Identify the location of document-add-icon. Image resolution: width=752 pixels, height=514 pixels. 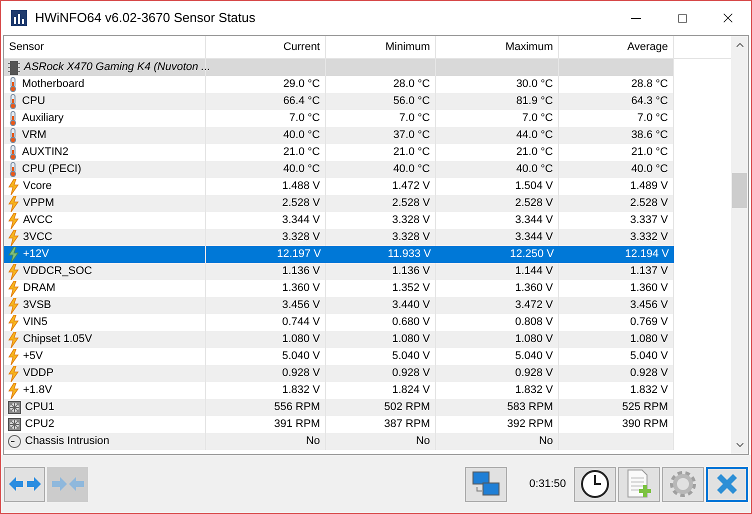
(639, 484).